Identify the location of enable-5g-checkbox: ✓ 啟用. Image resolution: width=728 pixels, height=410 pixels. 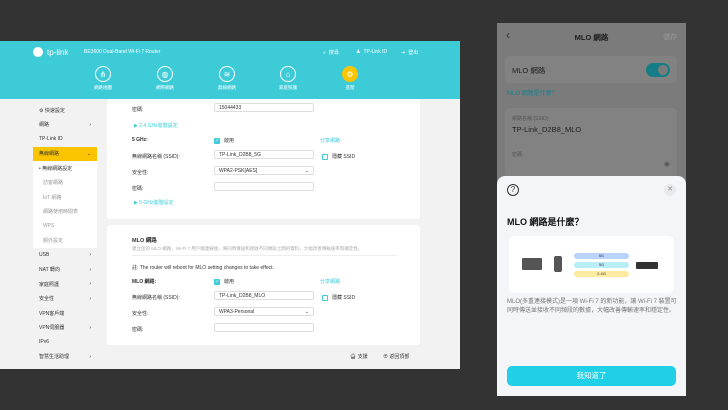
(224, 140).